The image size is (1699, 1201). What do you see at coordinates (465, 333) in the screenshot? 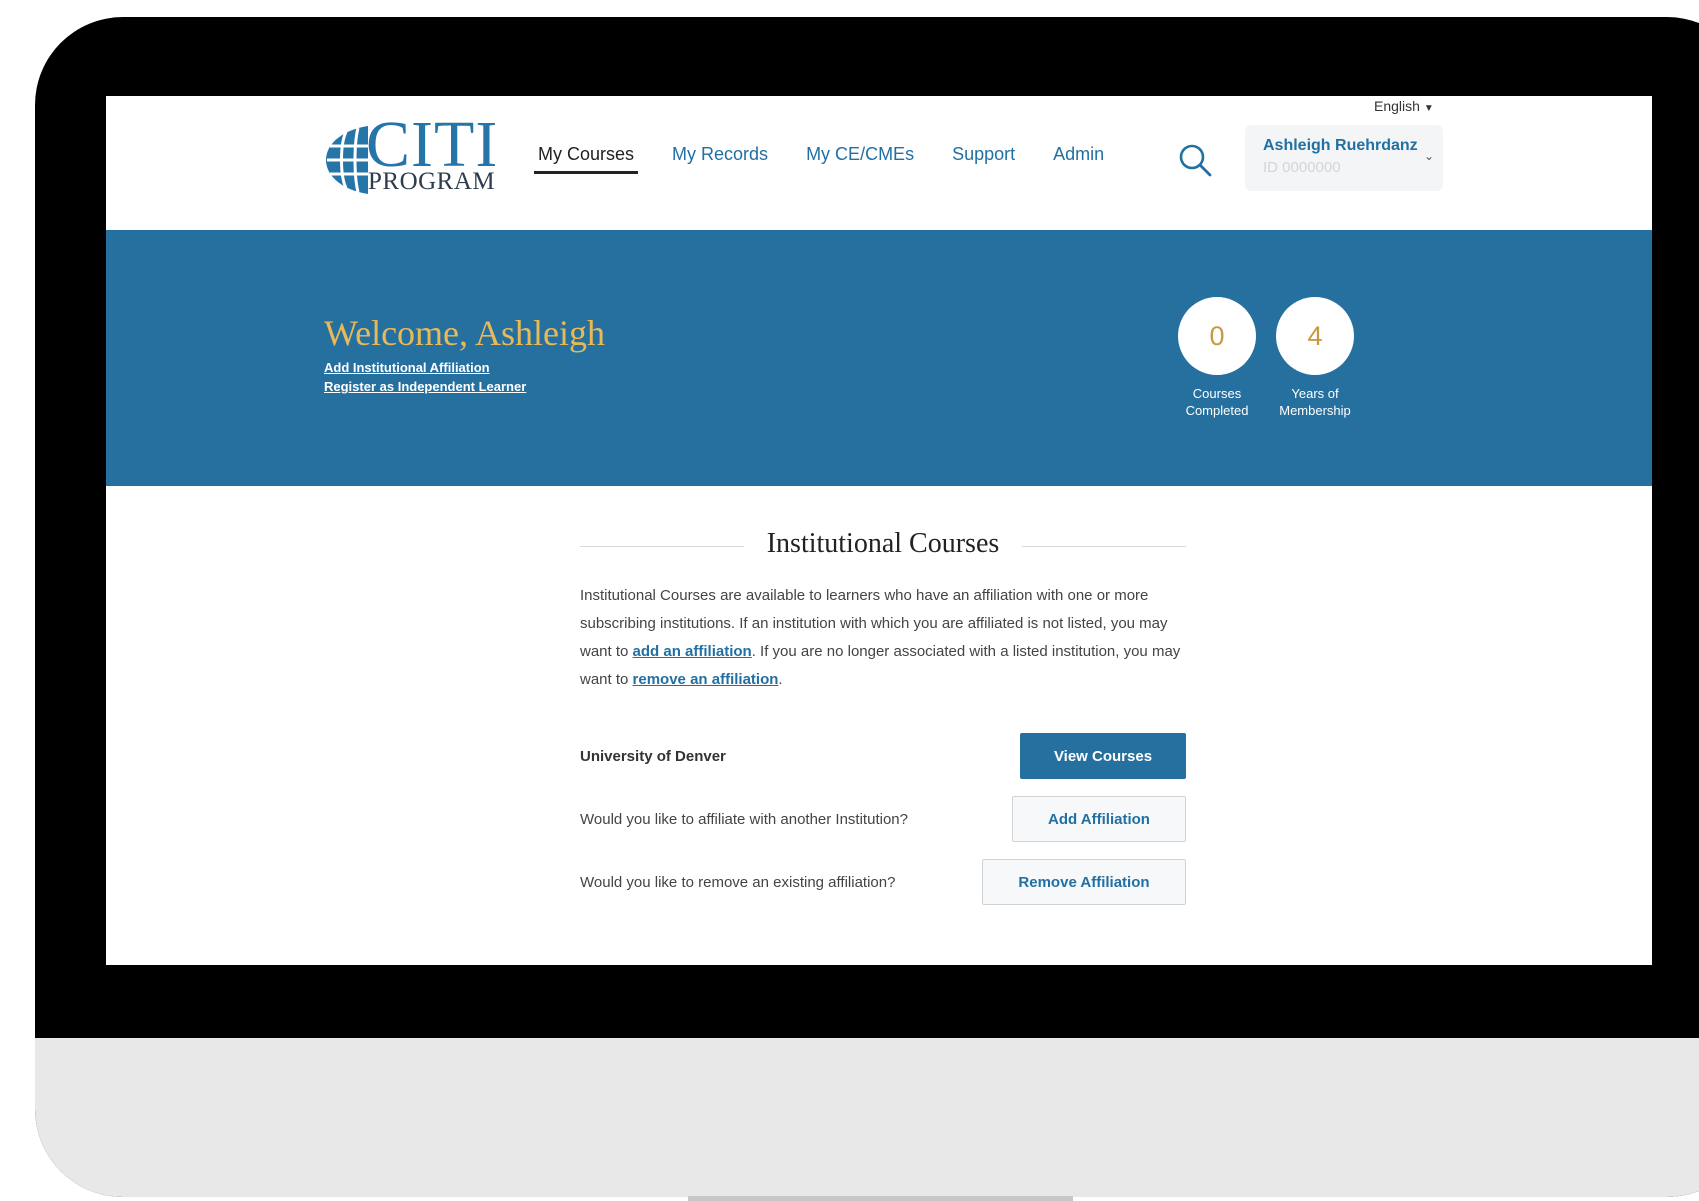
I see `welcome-heading: Welcome, Ashleigh` at bounding box center [465, 333].